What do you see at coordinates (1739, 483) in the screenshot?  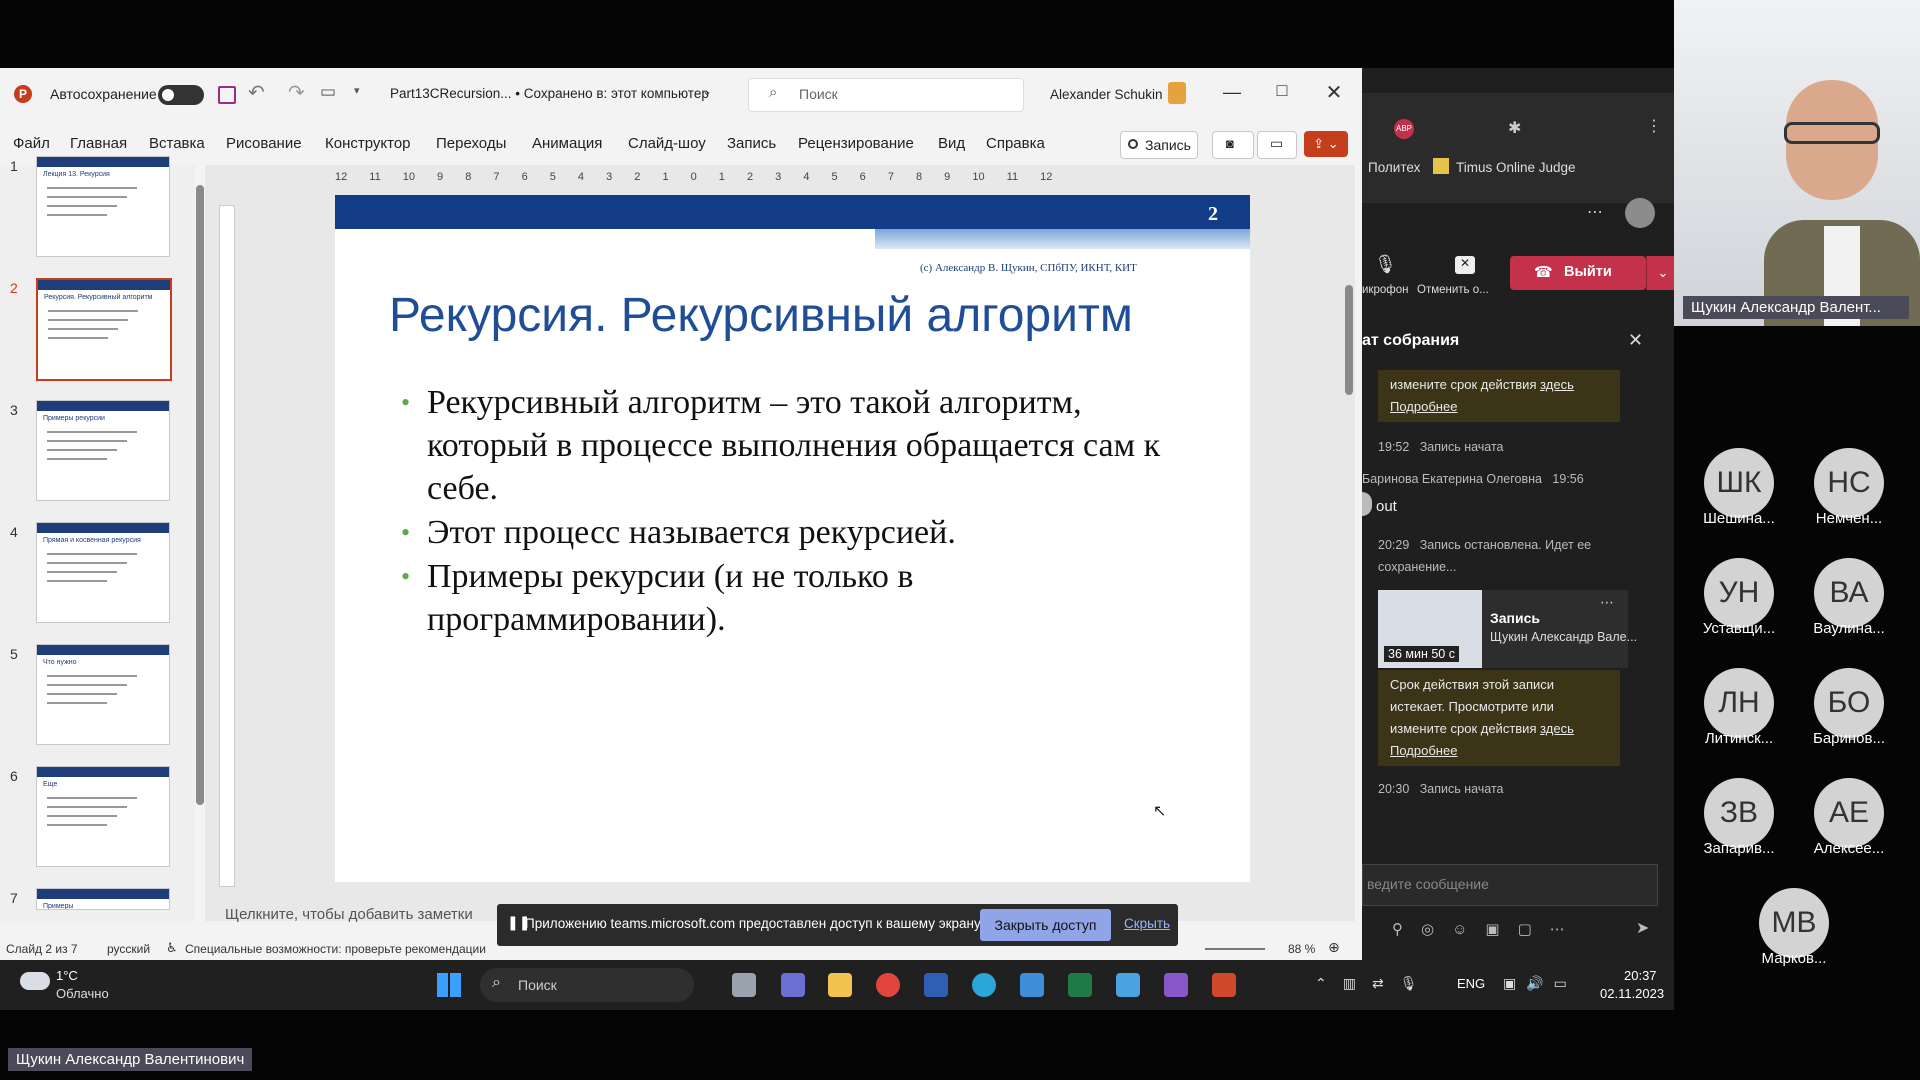 I see `participant-avatar: ШК` at bounding box center [1739, 483].